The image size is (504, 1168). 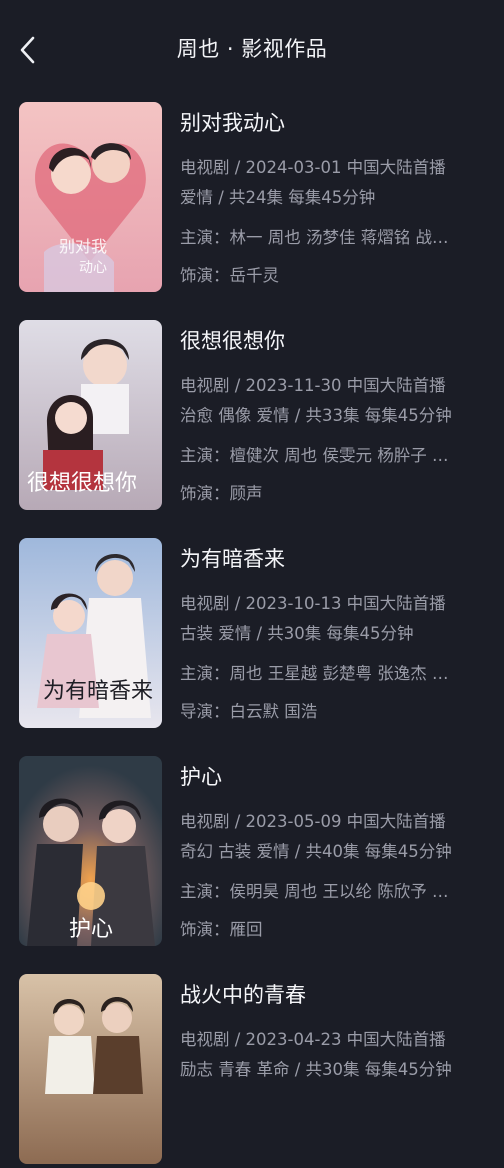 I want to click on work-title: 别对我动心, so click(x=232, y=123).